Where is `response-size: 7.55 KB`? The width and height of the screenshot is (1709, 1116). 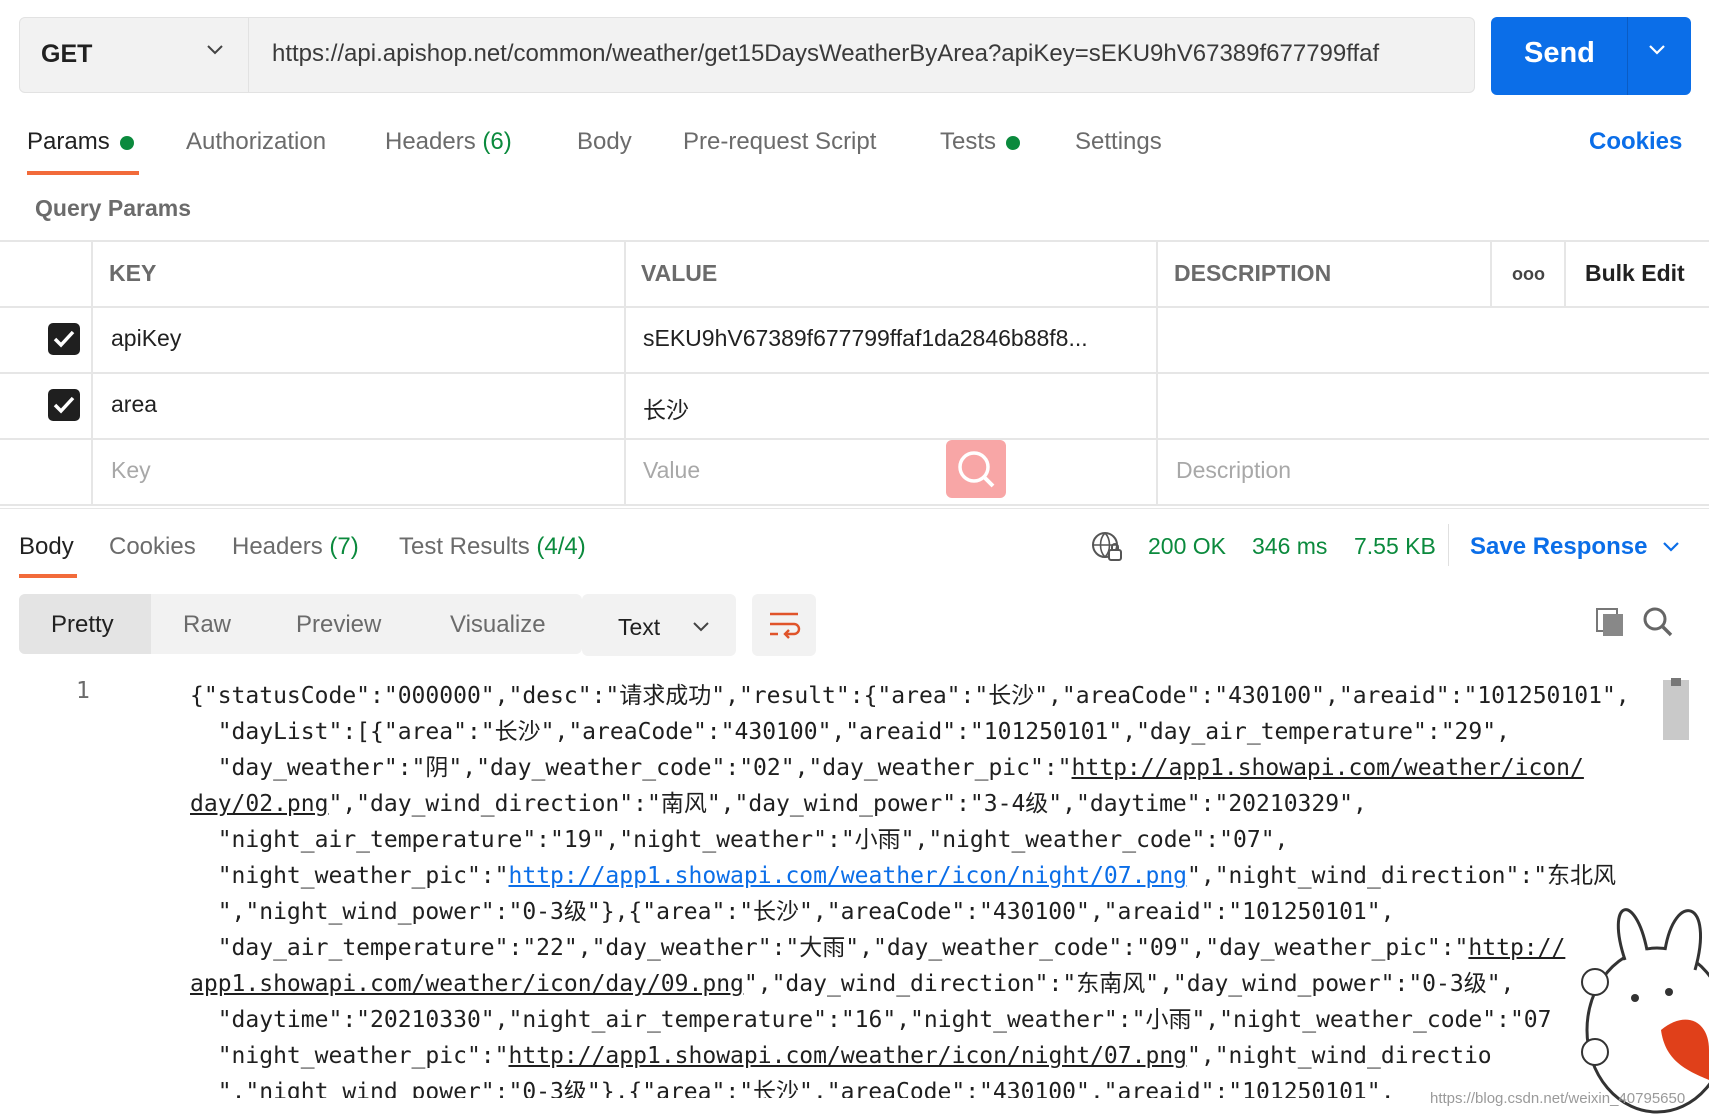 response-size: 7.55 KB is located at coordinates (1395, 546).